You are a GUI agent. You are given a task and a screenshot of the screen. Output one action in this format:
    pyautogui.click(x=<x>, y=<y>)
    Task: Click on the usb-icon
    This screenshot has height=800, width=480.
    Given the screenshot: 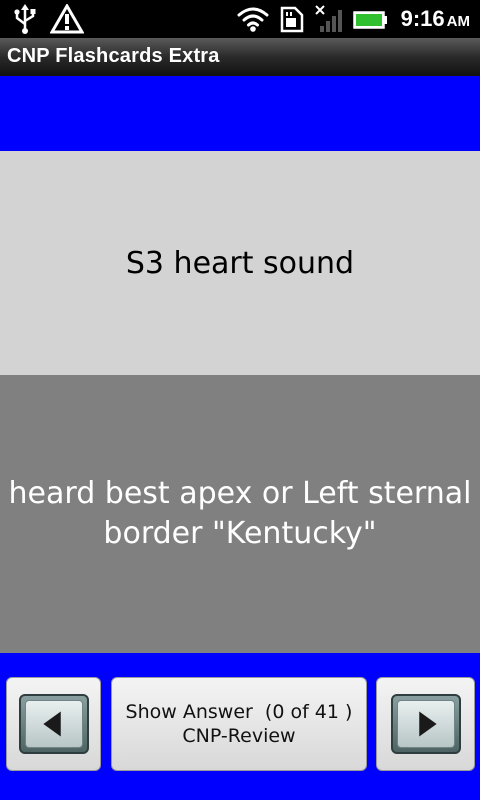 What is the action you would take?
    pyautogui.click(x=25, y=19)
    